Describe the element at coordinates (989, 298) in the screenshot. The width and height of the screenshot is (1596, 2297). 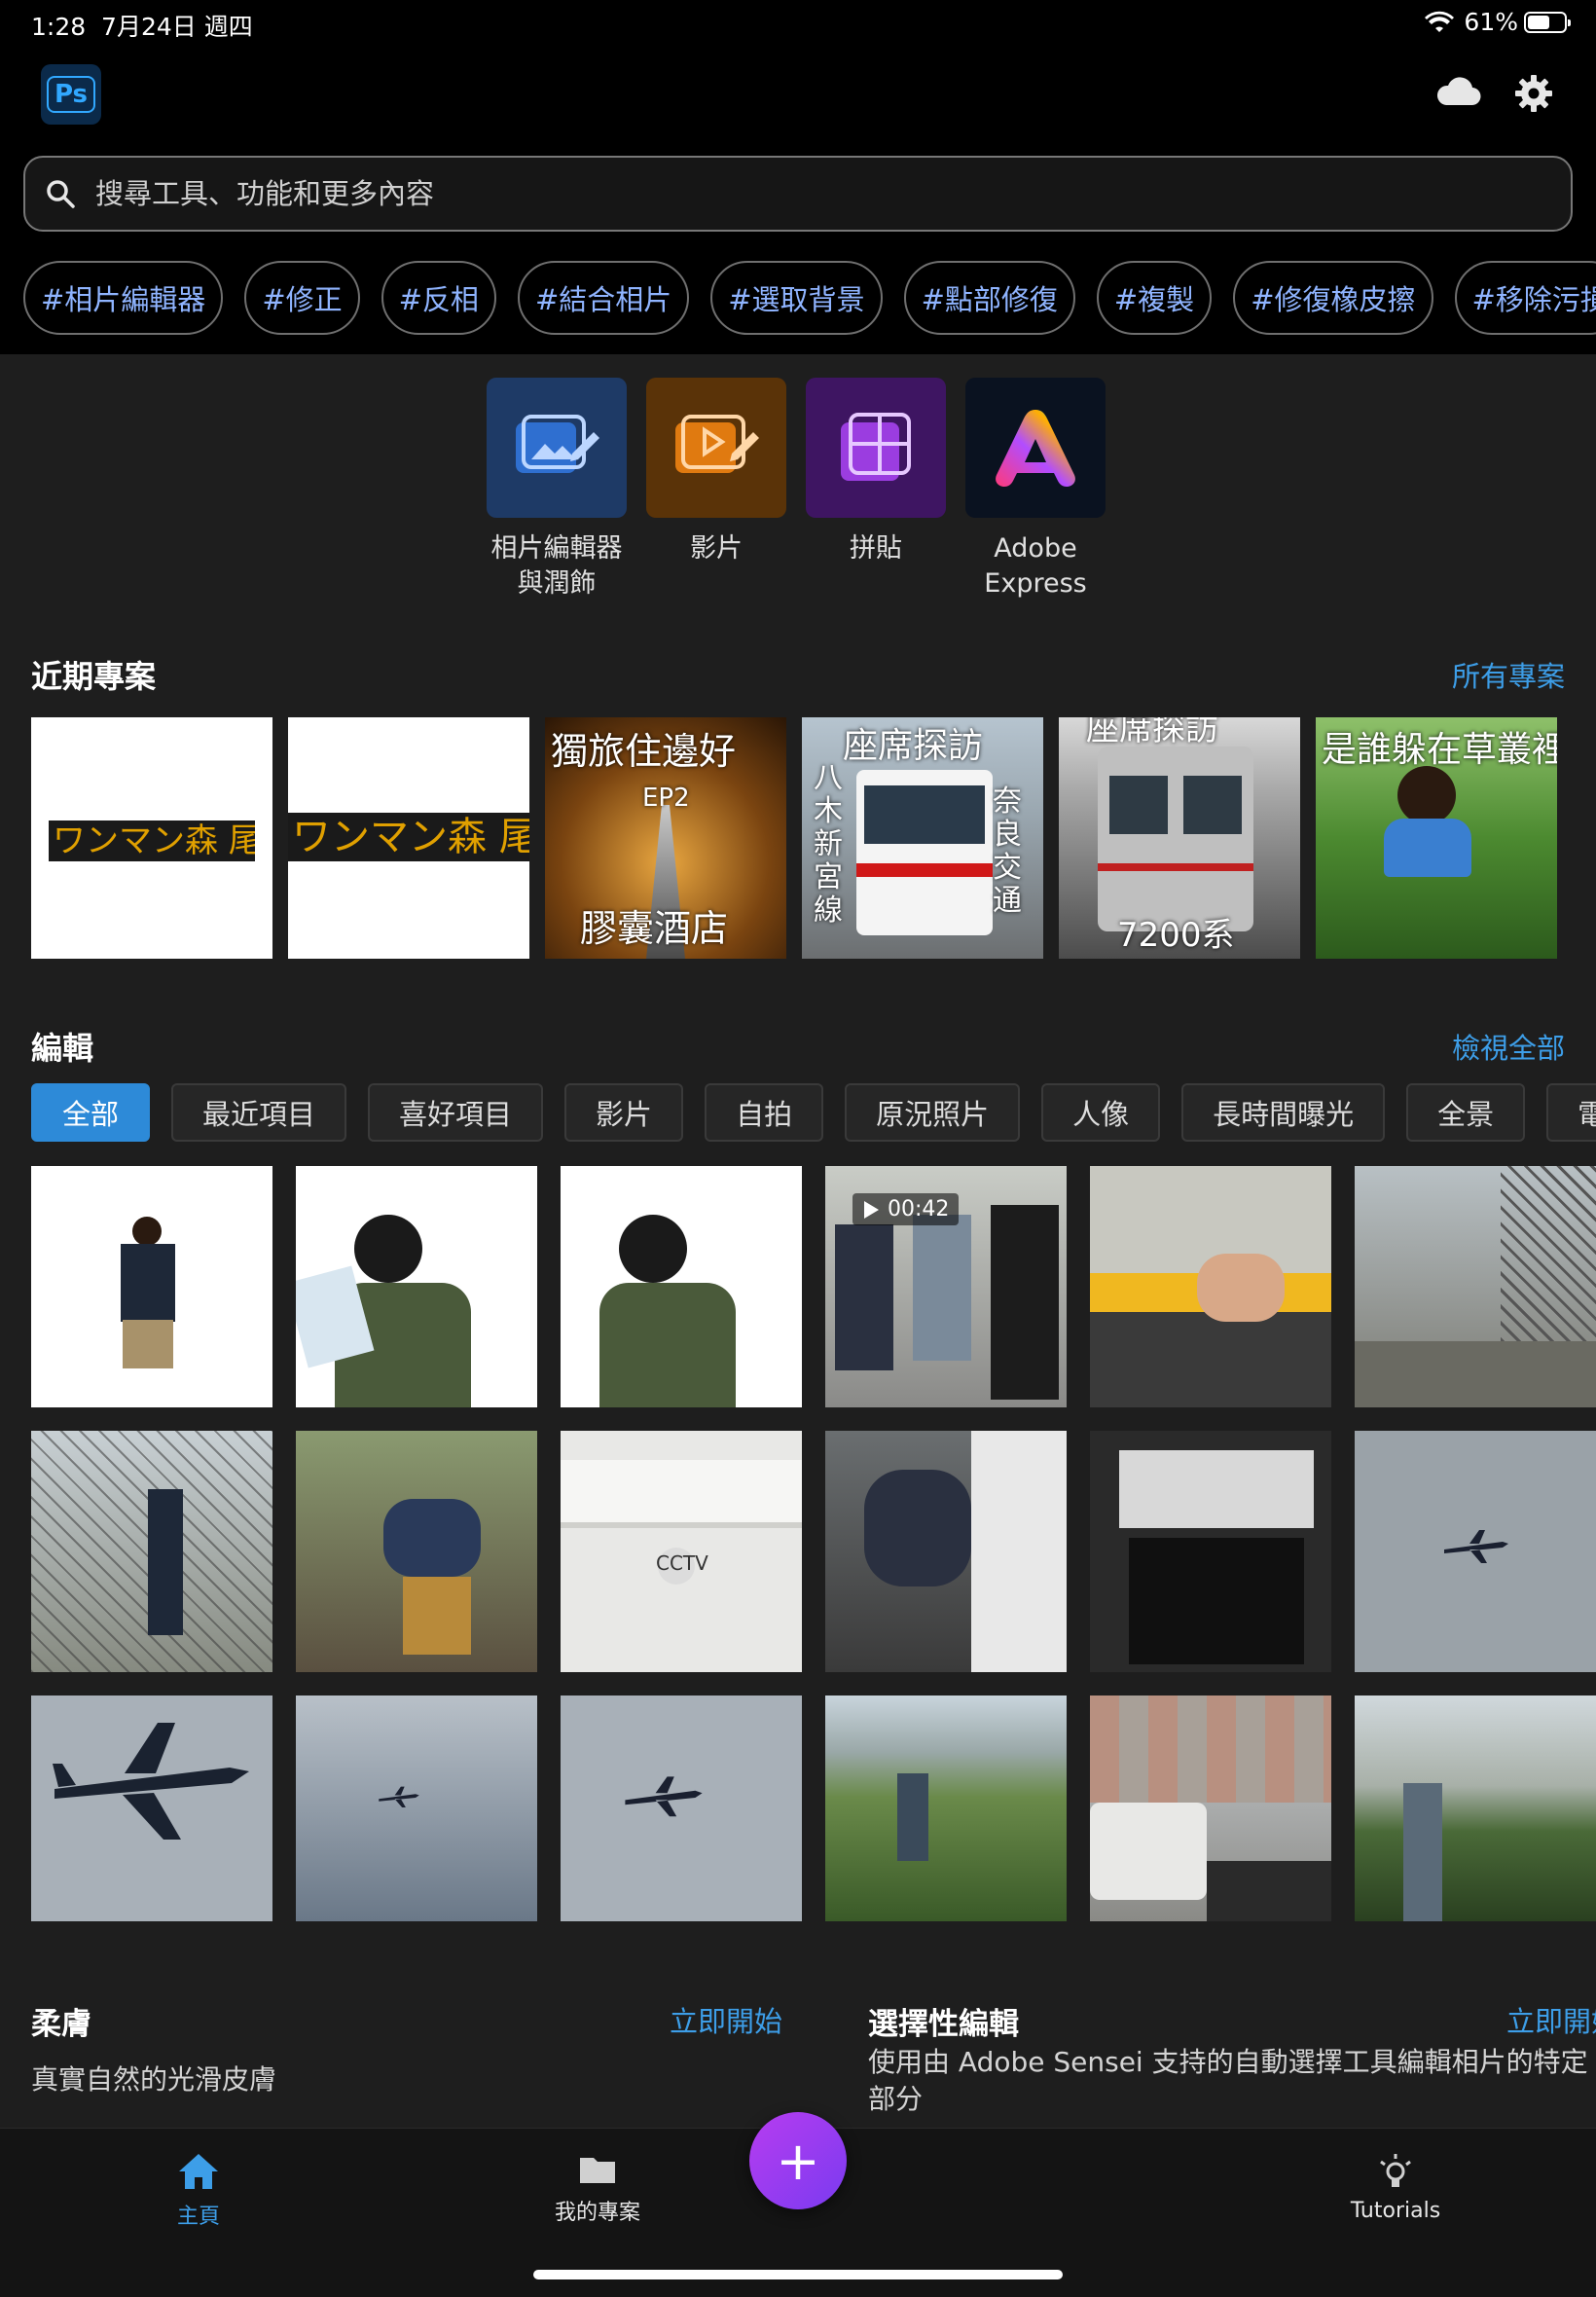
I see `chip-spot-heal: #點部修復` at that location.